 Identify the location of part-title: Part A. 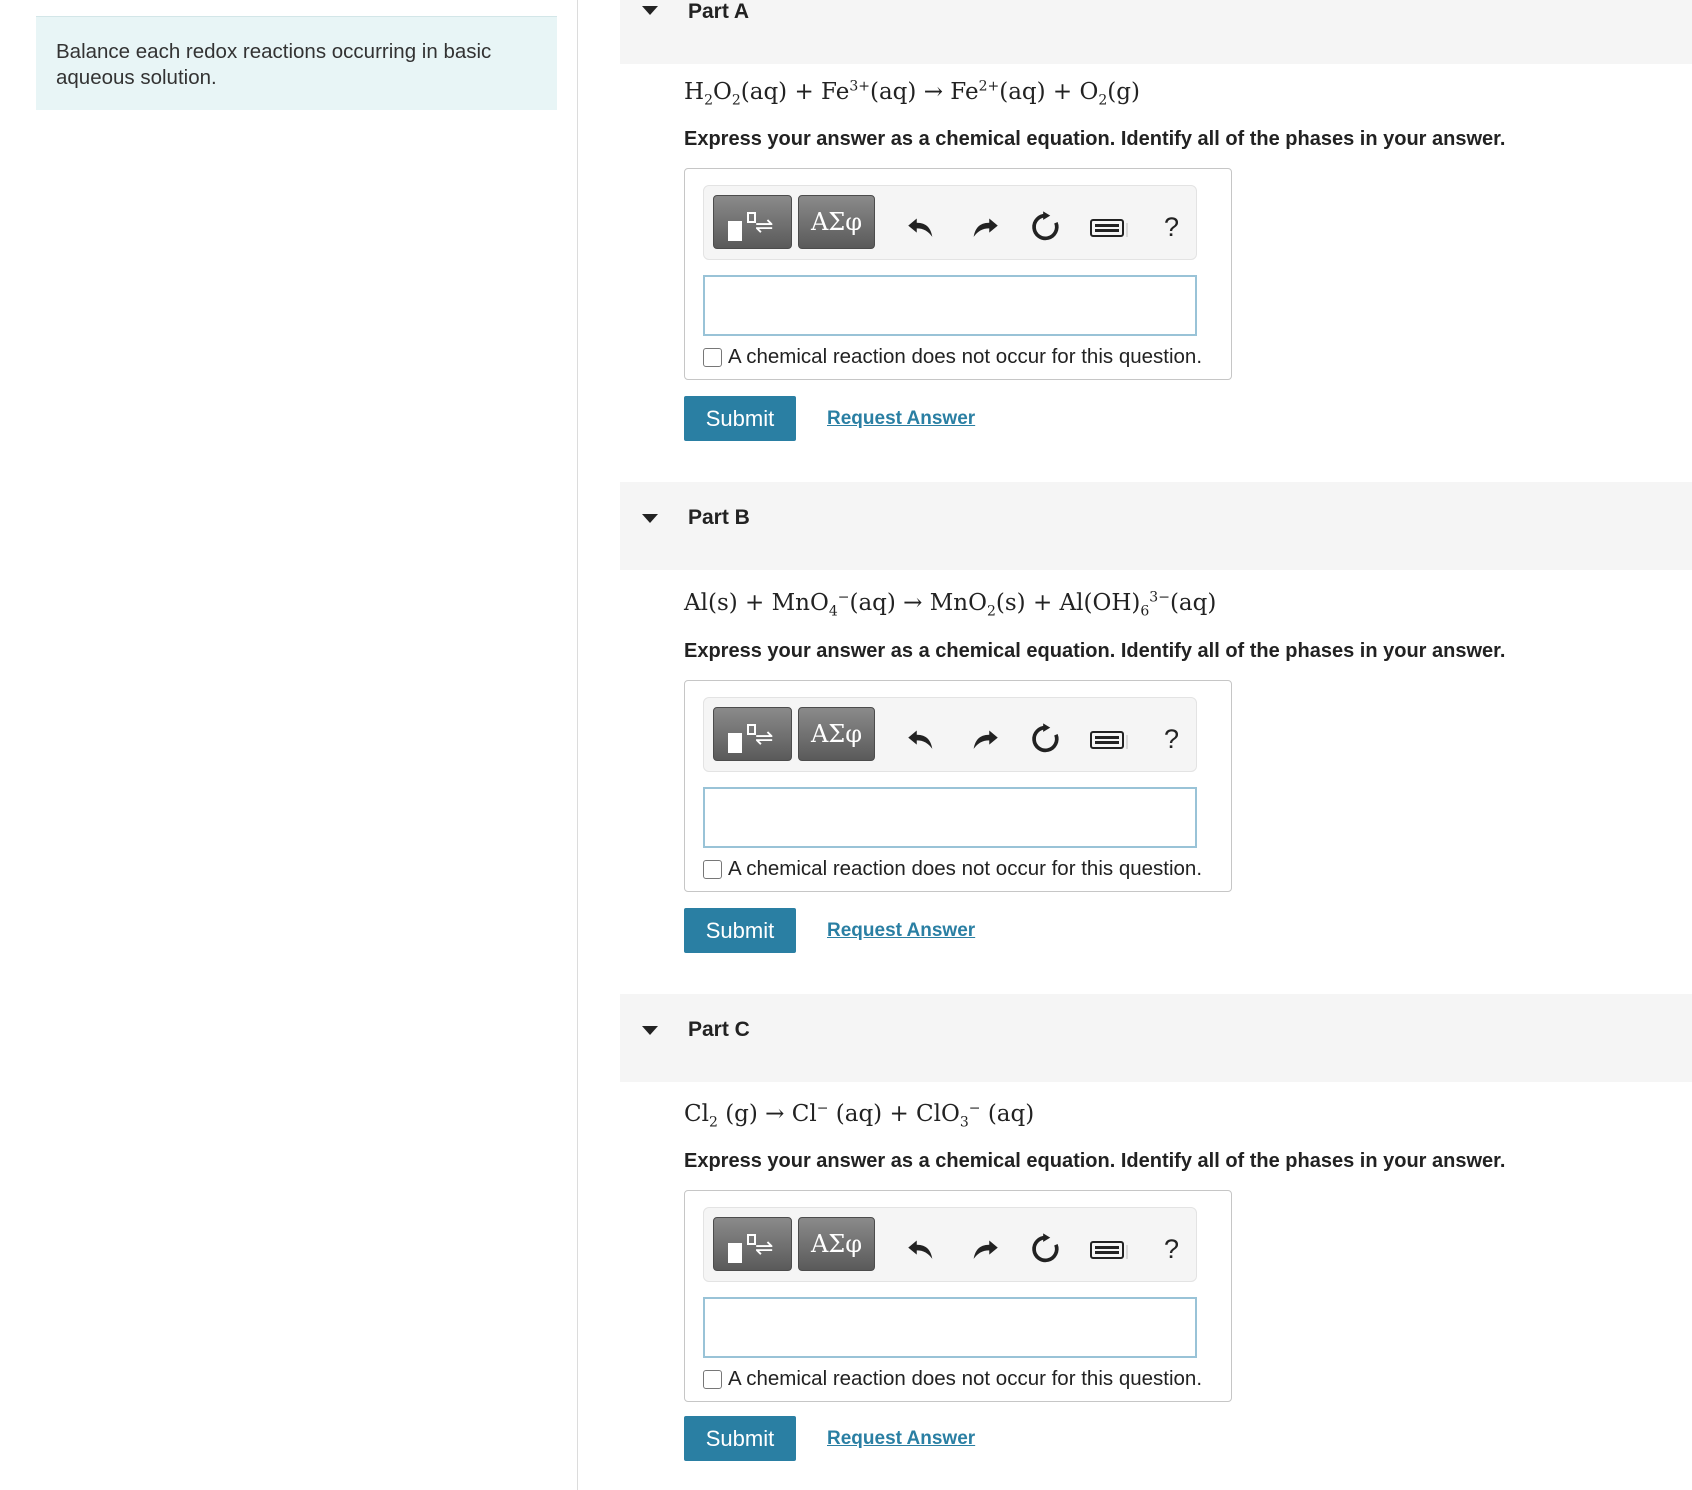
(719, 11).